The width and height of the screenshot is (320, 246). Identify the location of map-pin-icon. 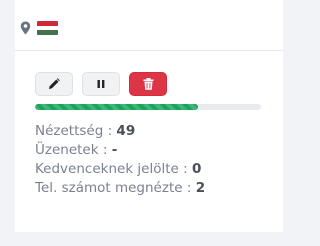
(25, 28).